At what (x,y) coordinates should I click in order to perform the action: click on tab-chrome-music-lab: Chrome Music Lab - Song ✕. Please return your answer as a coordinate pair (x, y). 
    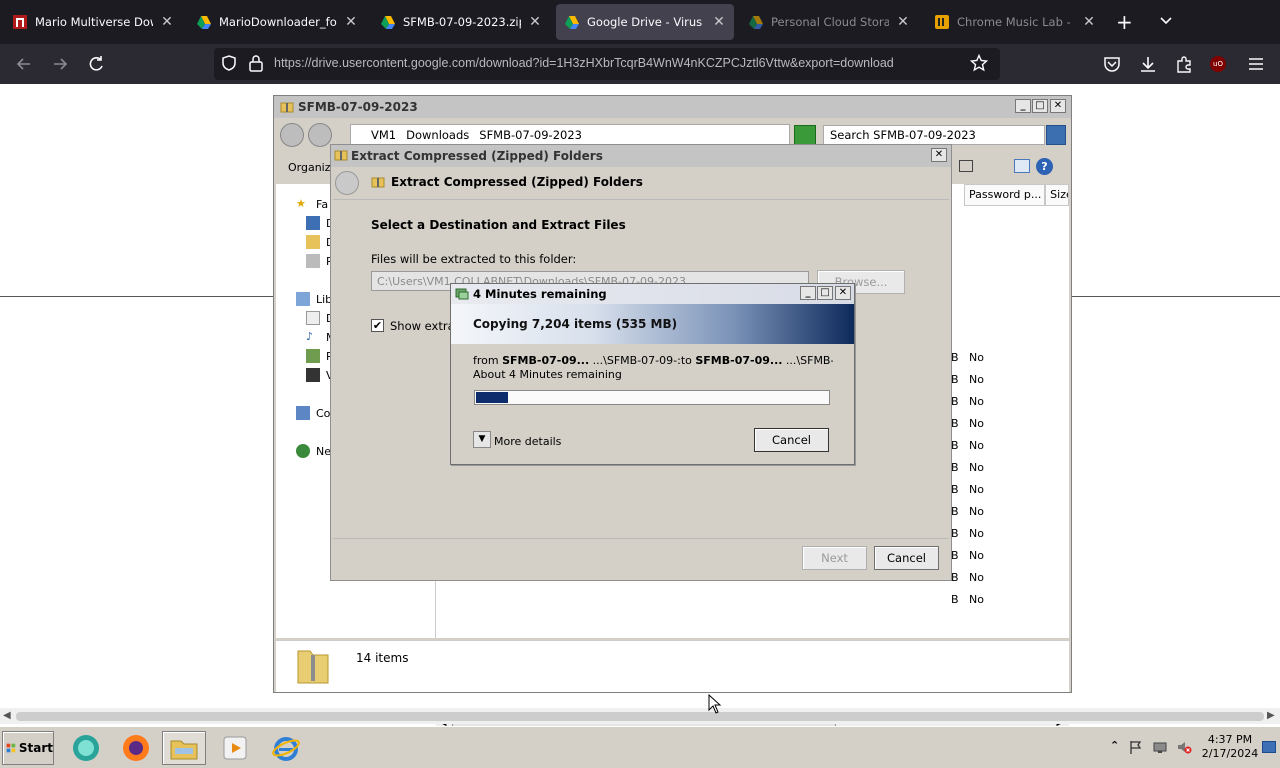
    Looking at the image, I should click on (1015, 22).